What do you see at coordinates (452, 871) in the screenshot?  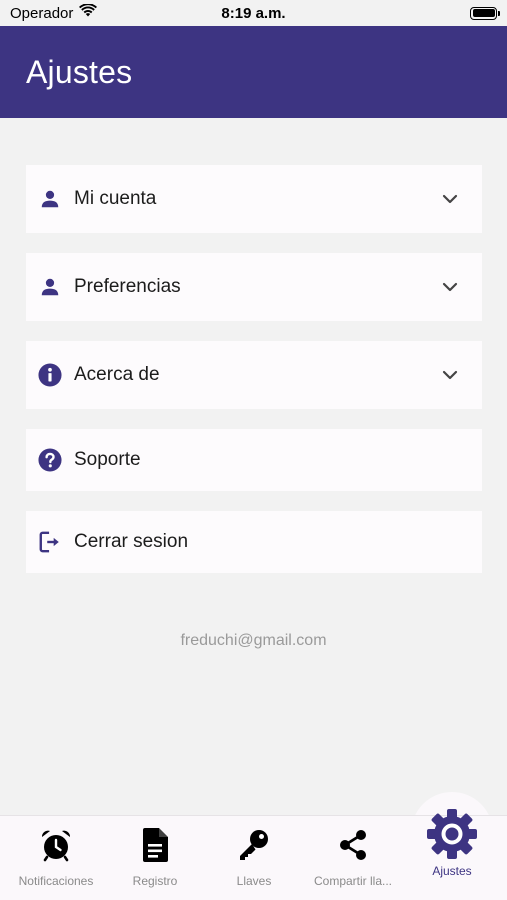 I see `tab-label: Ajustes` at bounding box center [452, 871].